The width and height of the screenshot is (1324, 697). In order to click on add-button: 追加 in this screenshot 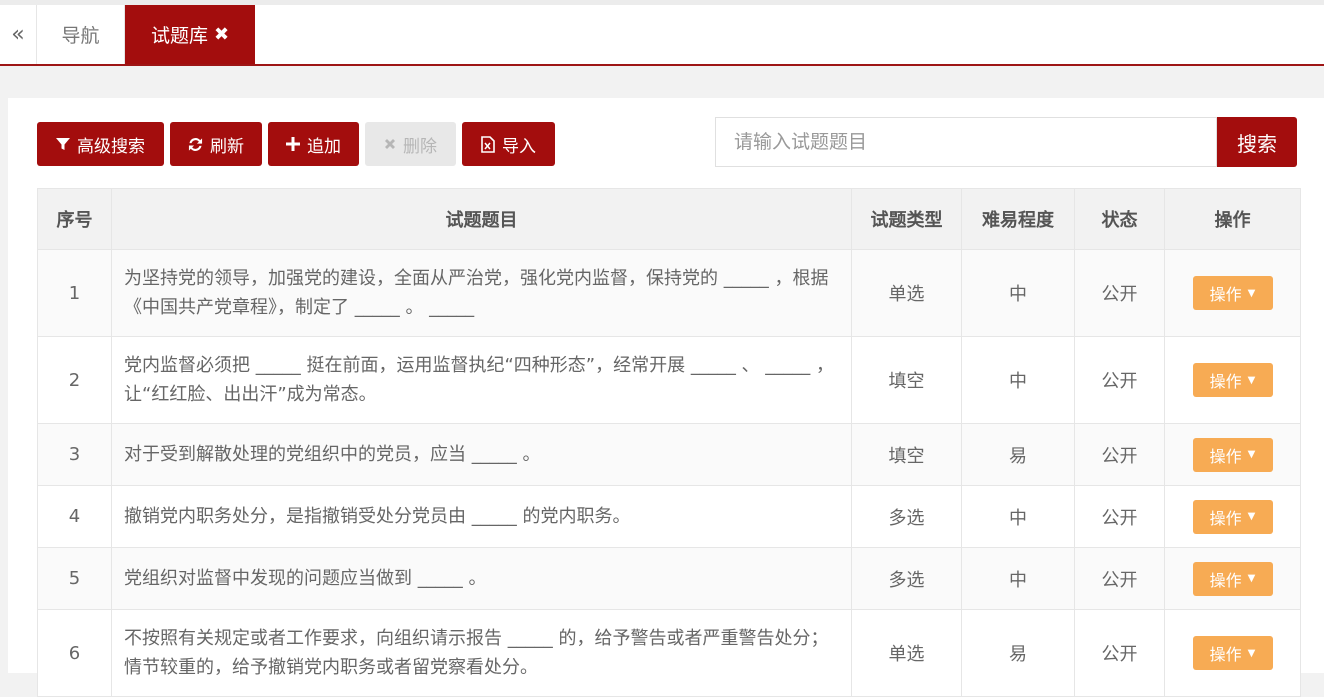, I will do `click(313, 144)`.